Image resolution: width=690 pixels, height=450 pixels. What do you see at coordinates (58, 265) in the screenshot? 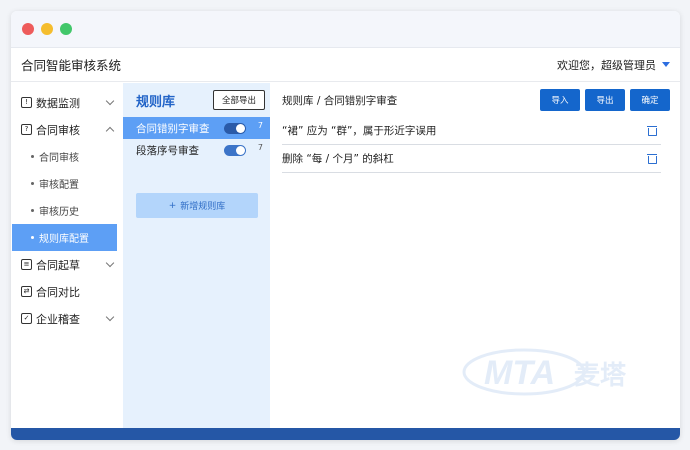
I see `sidebar-item-label: 合同起草` at bounding box center [58, 265].